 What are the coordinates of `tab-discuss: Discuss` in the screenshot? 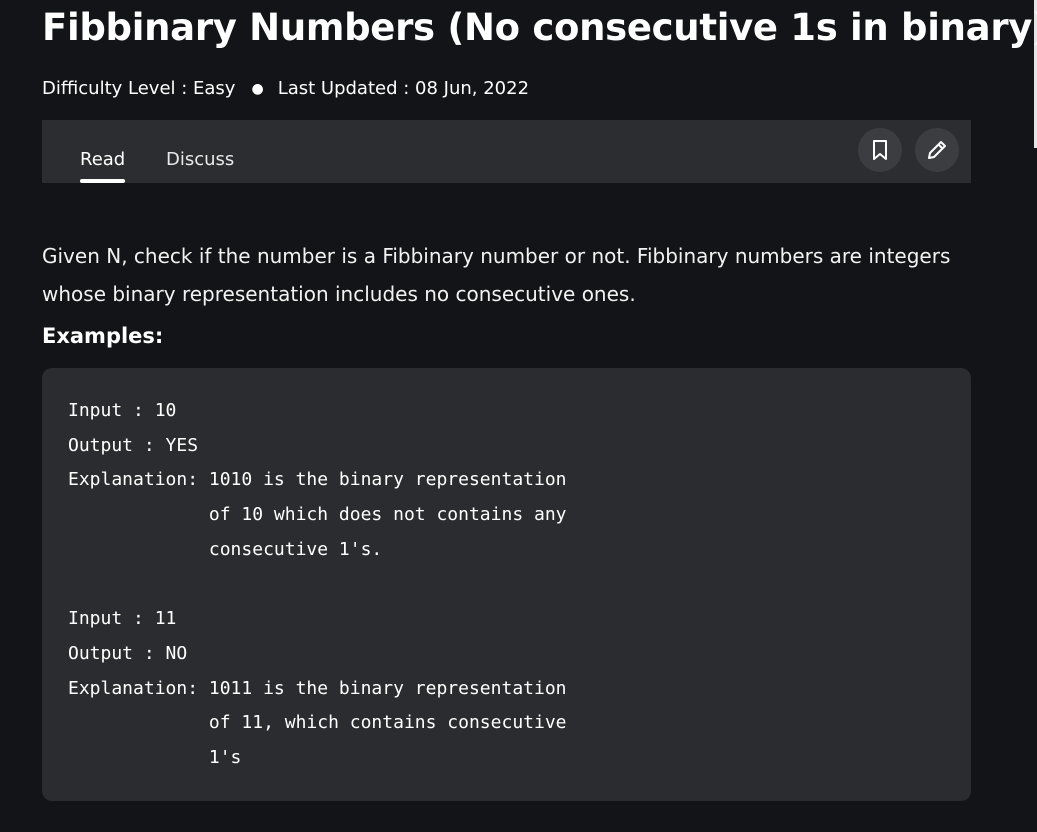 It's located at (200, 160).